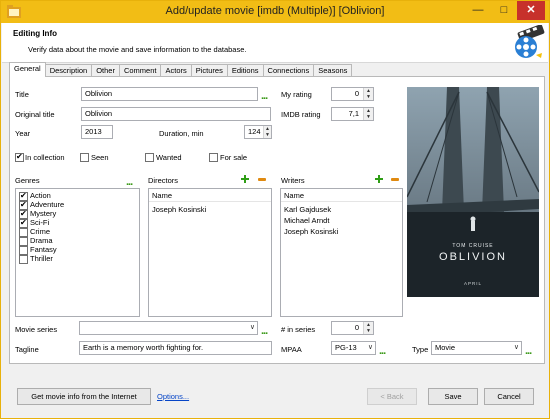 This screenshot has width=550, height=419. What do you see at coordinates (179, 210) in the screenshot?
I see `director-item: Joseph Kosinski` at bounding box center [179, 210].